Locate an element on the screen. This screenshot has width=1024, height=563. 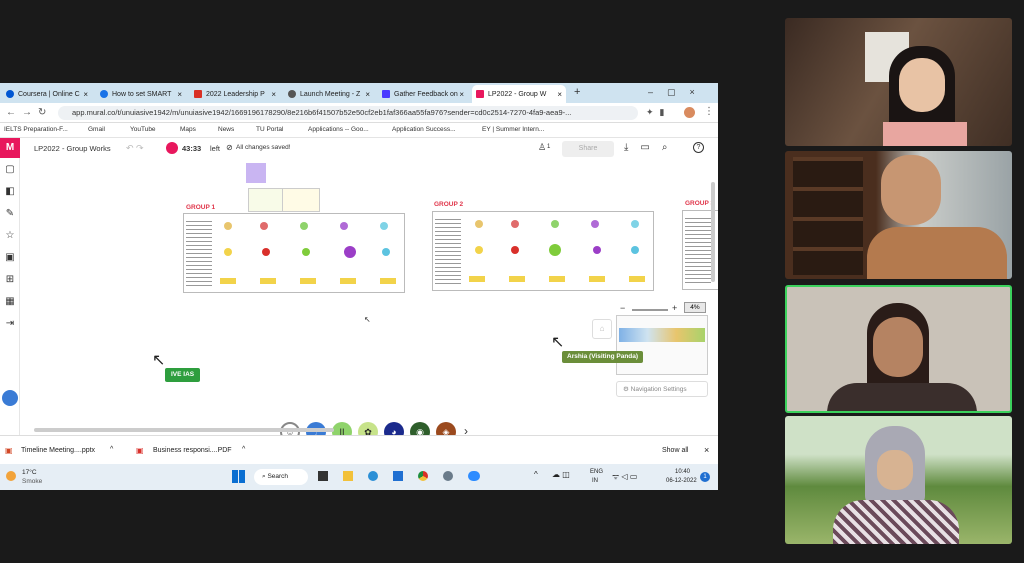
bookmark-item: Gmail is located at coordinates (96, 129).